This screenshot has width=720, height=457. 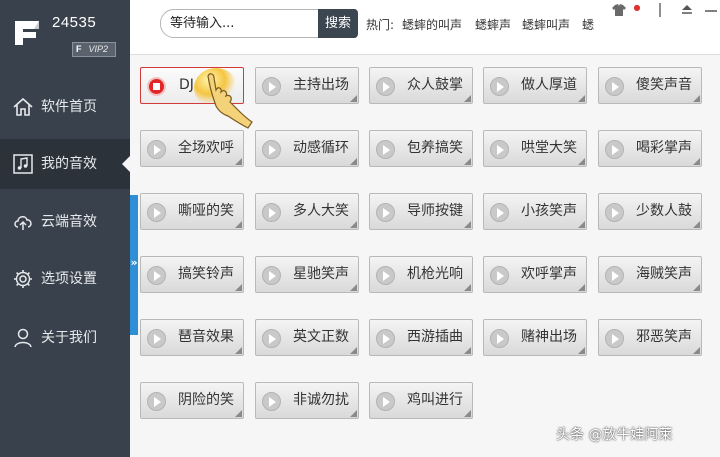 I want to click on sound-button: 全场欢呼, so click(x=192, y=148).